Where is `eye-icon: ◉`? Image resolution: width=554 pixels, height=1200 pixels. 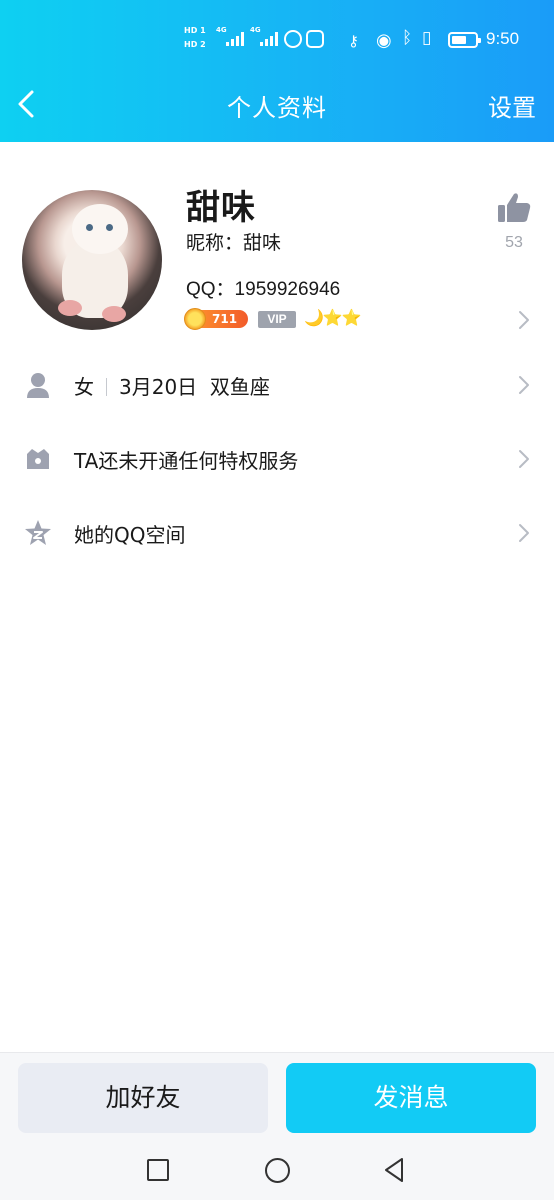 eye-icon: ◉ is located at coordinates (384, 40).